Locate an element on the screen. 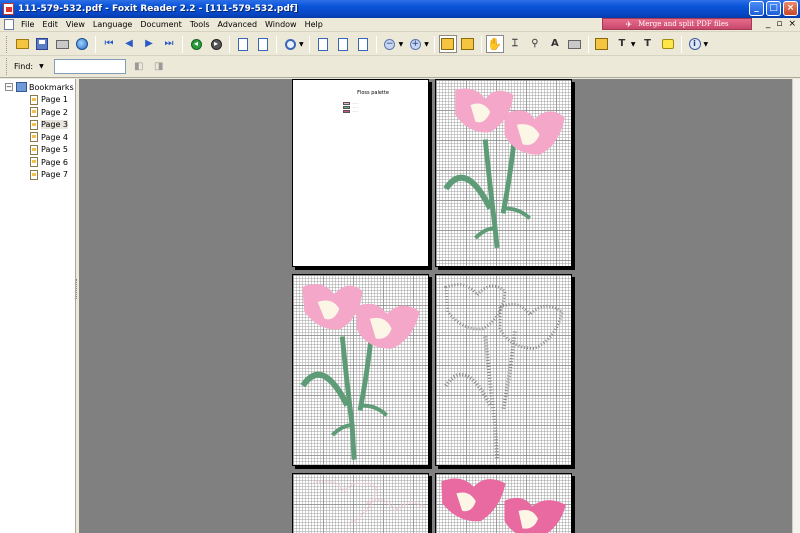  info-button: i is located at coordinates (695, 44).